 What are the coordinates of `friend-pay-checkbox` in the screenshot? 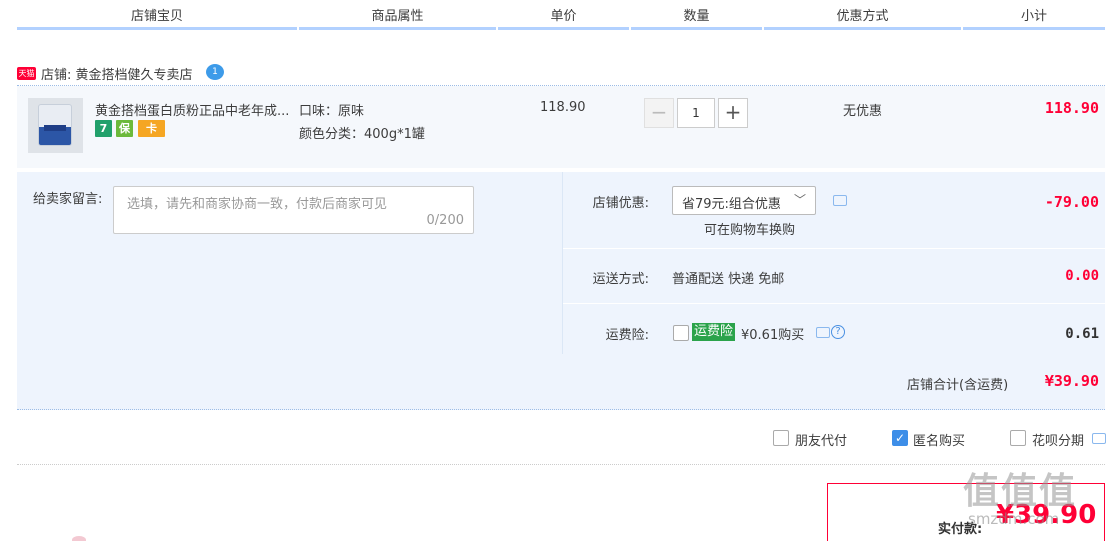 It's located at (781, 438).